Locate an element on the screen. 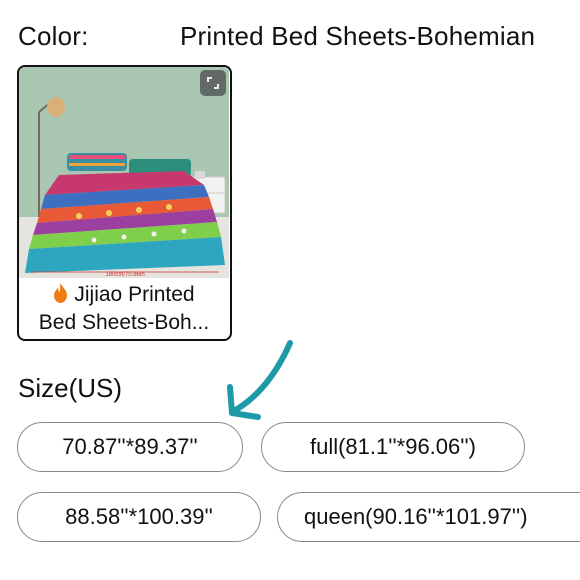 This screenshot has height=580, width=580. swatch-caption-line1: Jijiao Printed is located at coordinates (134, 294).